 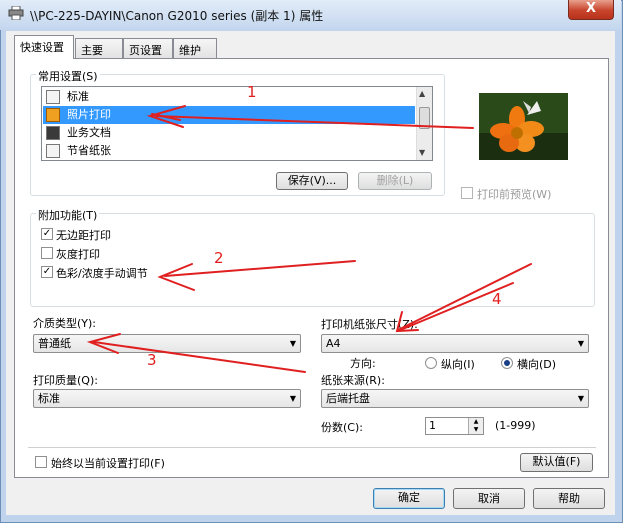 I want to click on annotation-number-4: 4, so click(x=497, y=299).